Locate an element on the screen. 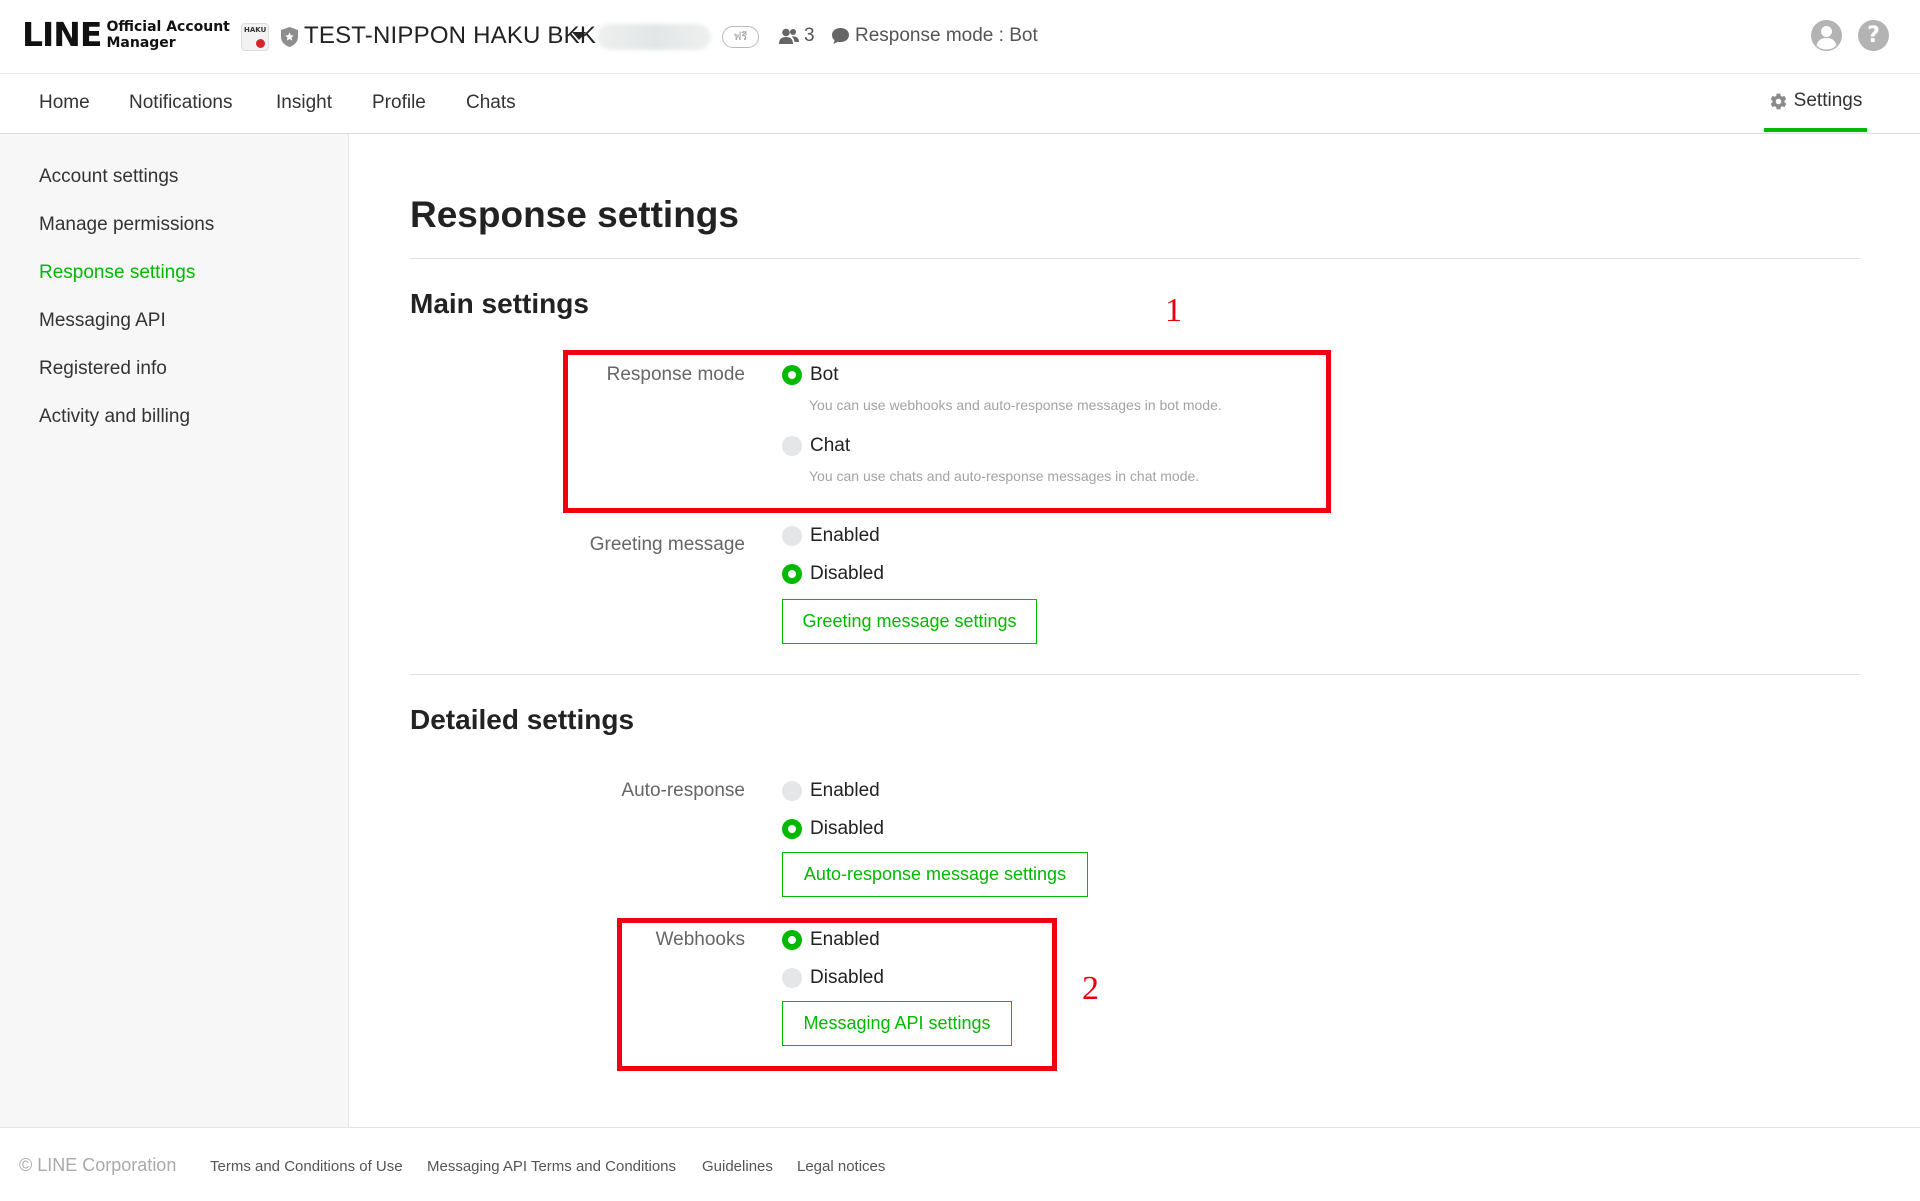 The image size is (1920, 1201). tab-settings: Settings is located at coordinates (1815, 103).